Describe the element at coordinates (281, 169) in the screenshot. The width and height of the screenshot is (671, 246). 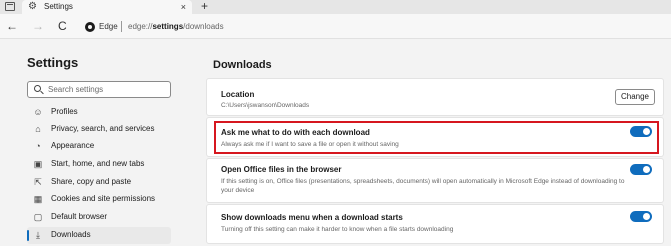
I see `setting-title: Open Office files in the browser` at that location.